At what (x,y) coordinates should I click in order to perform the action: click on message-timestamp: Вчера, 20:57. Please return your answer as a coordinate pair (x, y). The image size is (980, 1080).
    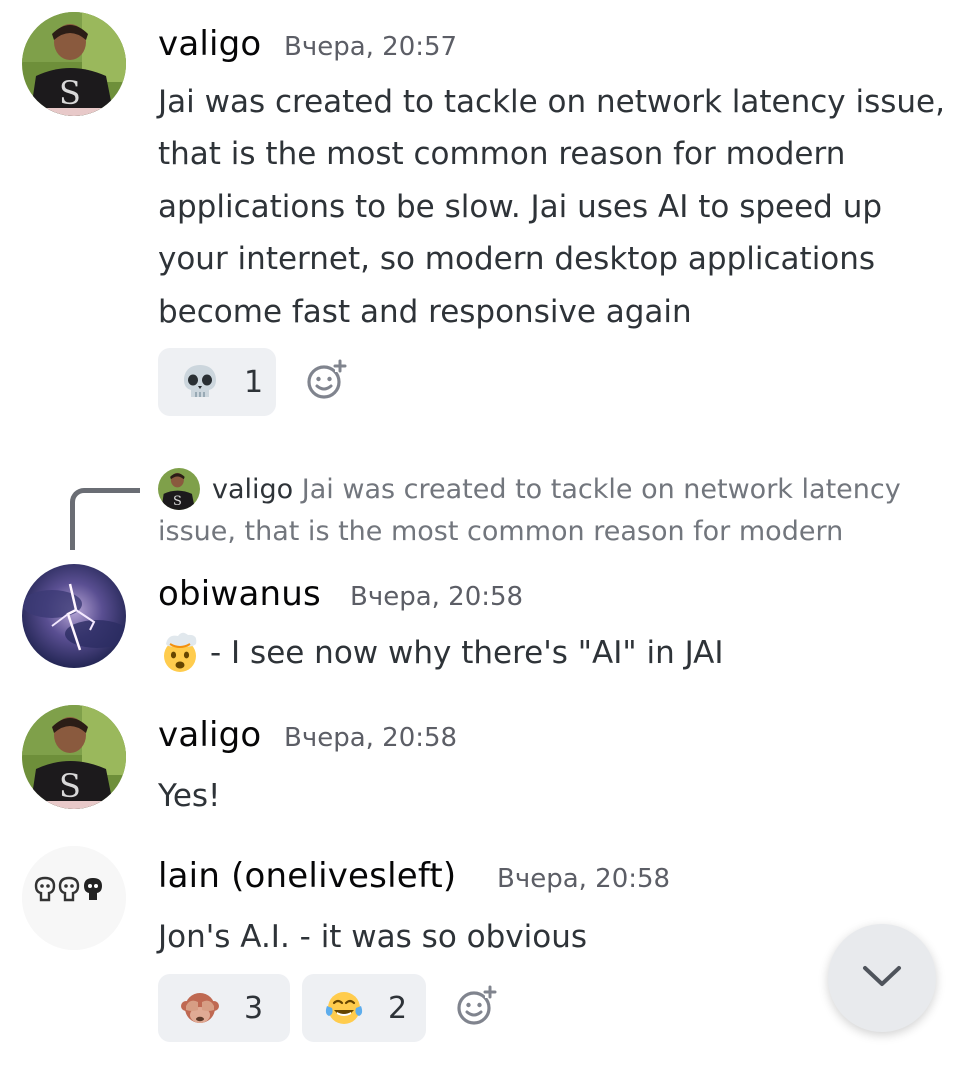
    Looking at the image, I should click on (371, 47).